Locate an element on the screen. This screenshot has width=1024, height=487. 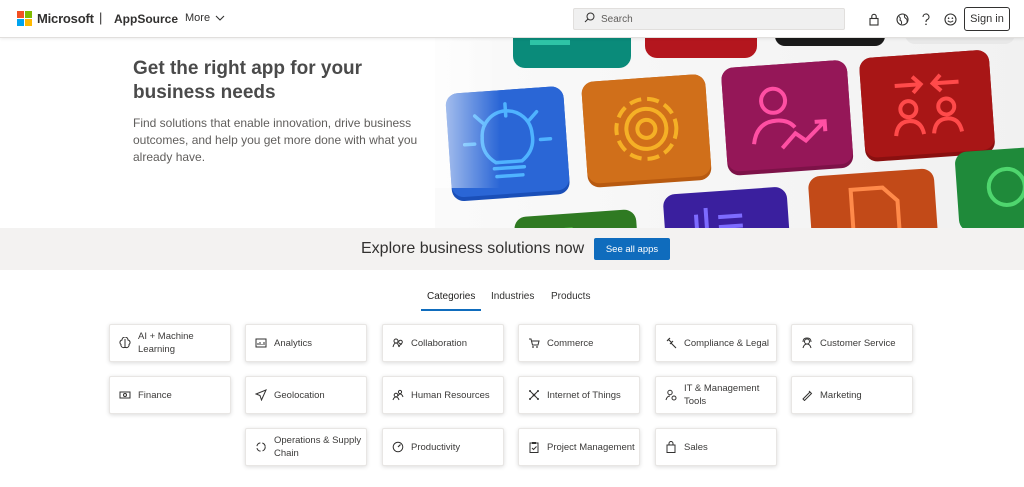
explore-heading: Explore business solutions now is located at coordinates (473, 248).